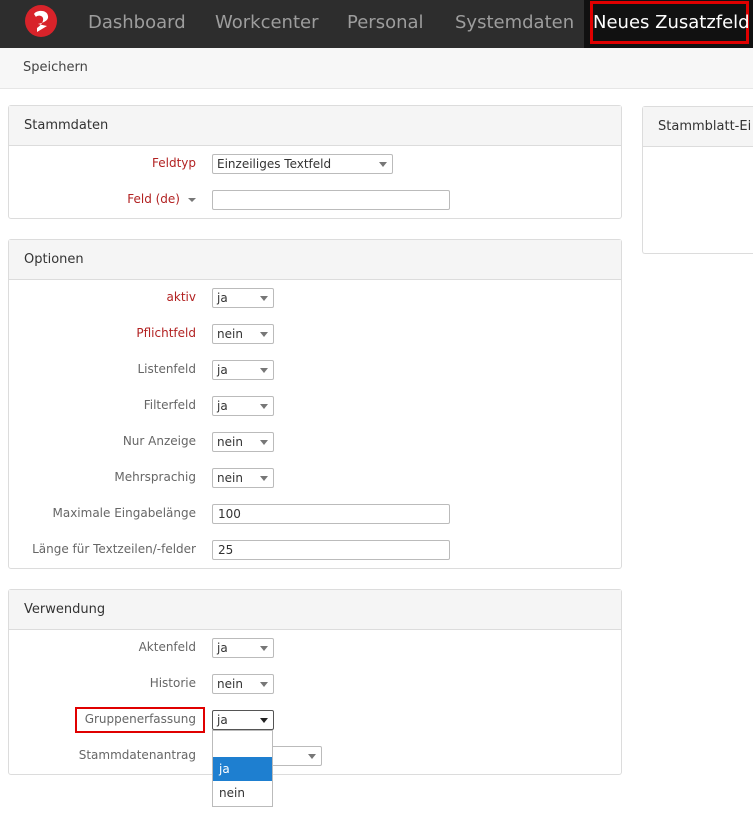 The width and height of the screenshot is (753, 818). Describe the element at coordinates (54, 259) in the screenshot. I see `optionen-title: Optionen` at that location.